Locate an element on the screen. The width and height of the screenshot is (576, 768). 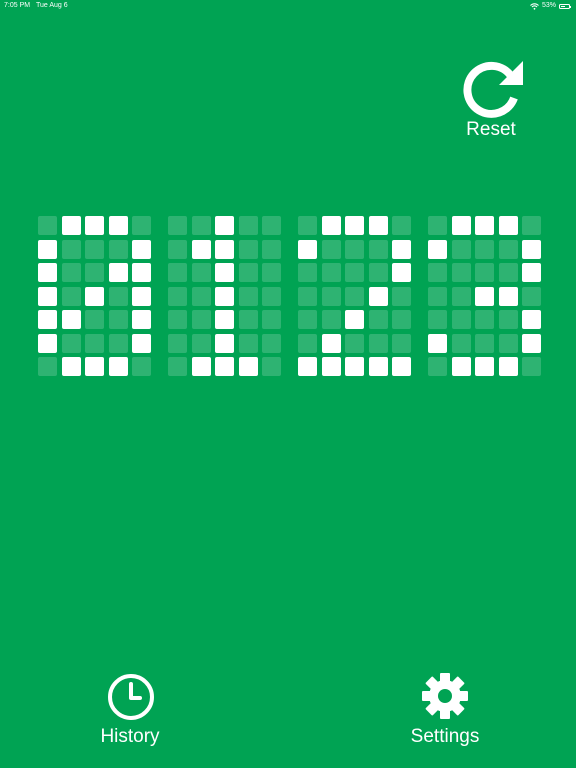
reset-button: Reset is located at coordinates (491, 100).